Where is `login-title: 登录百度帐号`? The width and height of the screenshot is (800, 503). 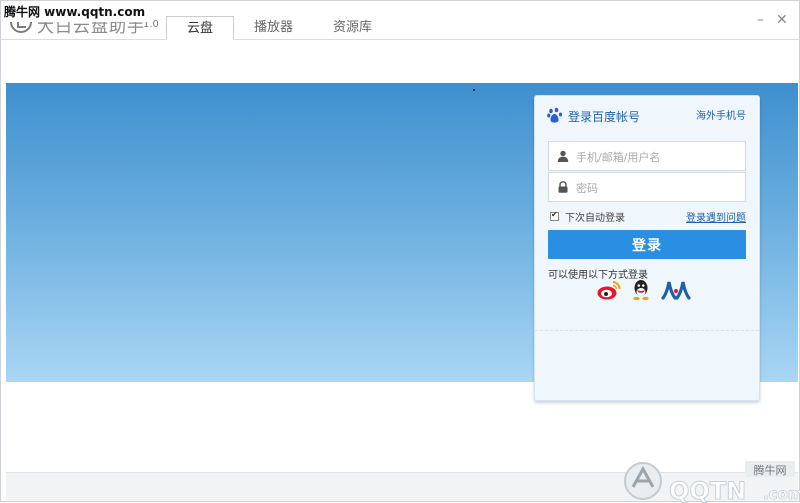 login-title: 登录百度帐号 is located at coordinates (604, 117).